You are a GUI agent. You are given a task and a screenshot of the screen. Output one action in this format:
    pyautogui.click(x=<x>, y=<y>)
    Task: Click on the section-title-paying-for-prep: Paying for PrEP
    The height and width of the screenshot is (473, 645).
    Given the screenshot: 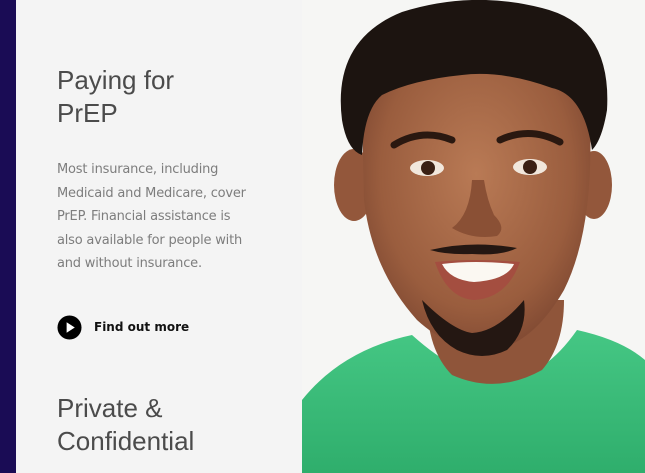 What is the action you would take?
    pyautogui.click(x=116, y=96)
    